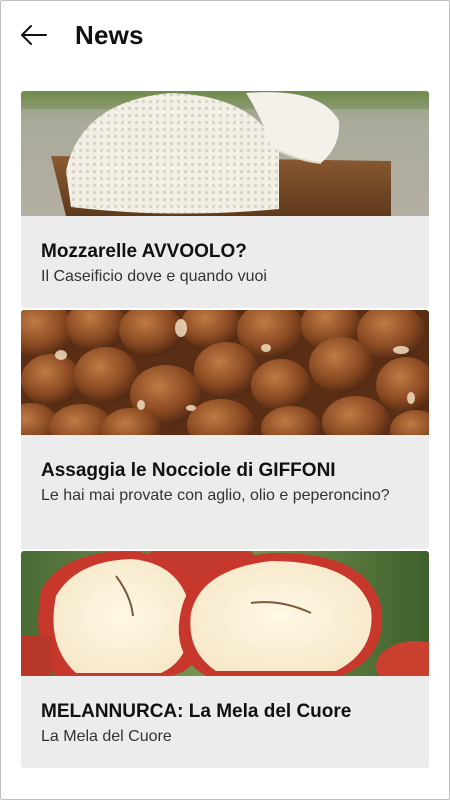 The height and width of the screenshot is (800, 450). What do you see at coordinates (225, 38) in the screenshot?
I see `app-header: News` at bounding box center [225, 38].